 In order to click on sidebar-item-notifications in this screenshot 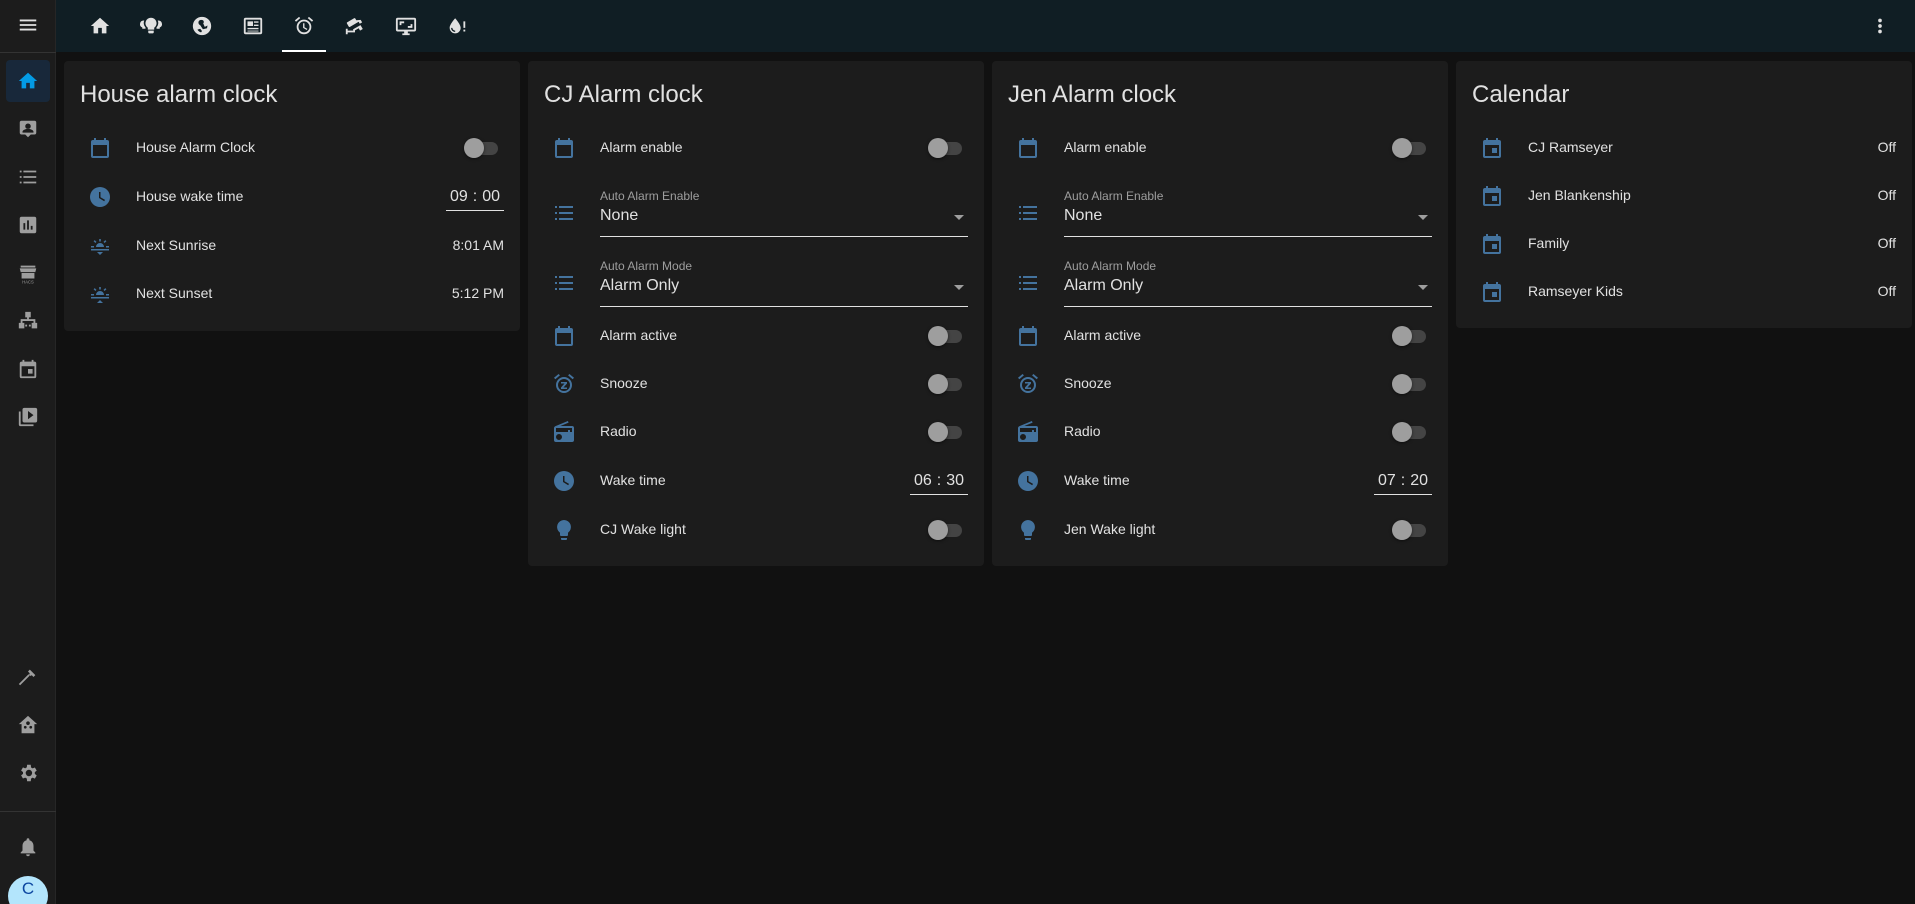, I will do `click(28, 847)`.